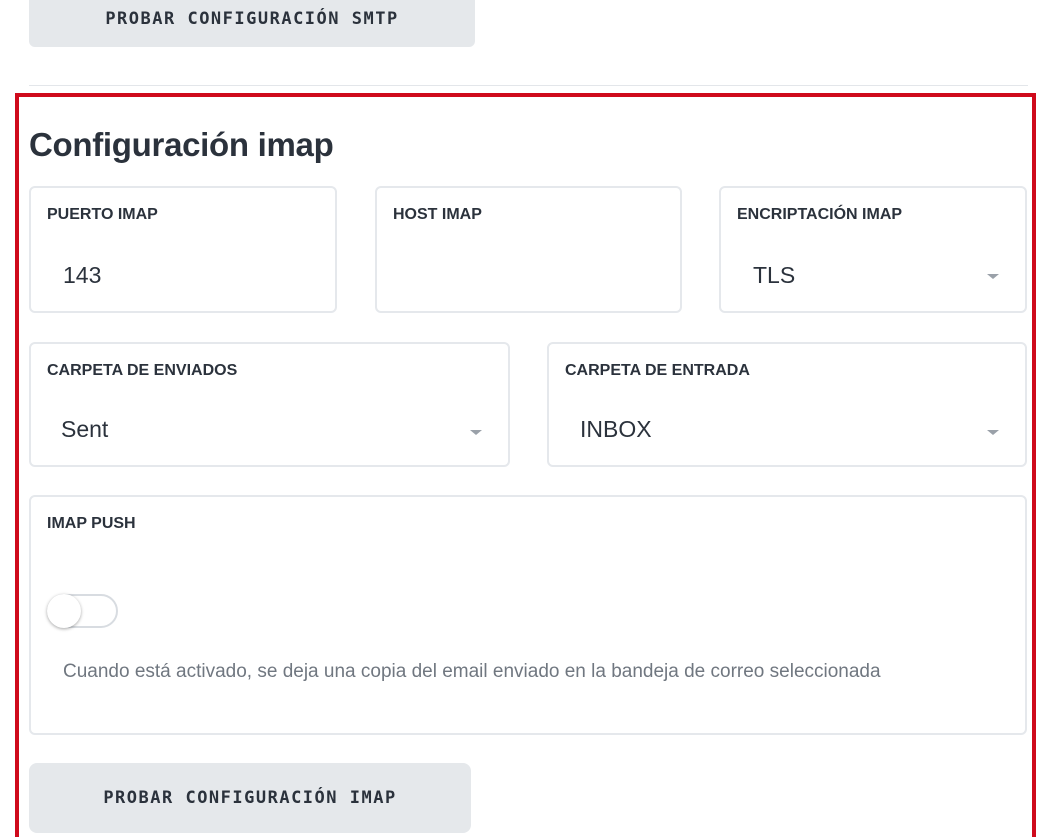 This screenshot has height=837, width=1041. What do you see at coordinates (616, 429) in the screenshot?
I see `inbox-folder-value: INBOX` at bounding box center [616, 429].